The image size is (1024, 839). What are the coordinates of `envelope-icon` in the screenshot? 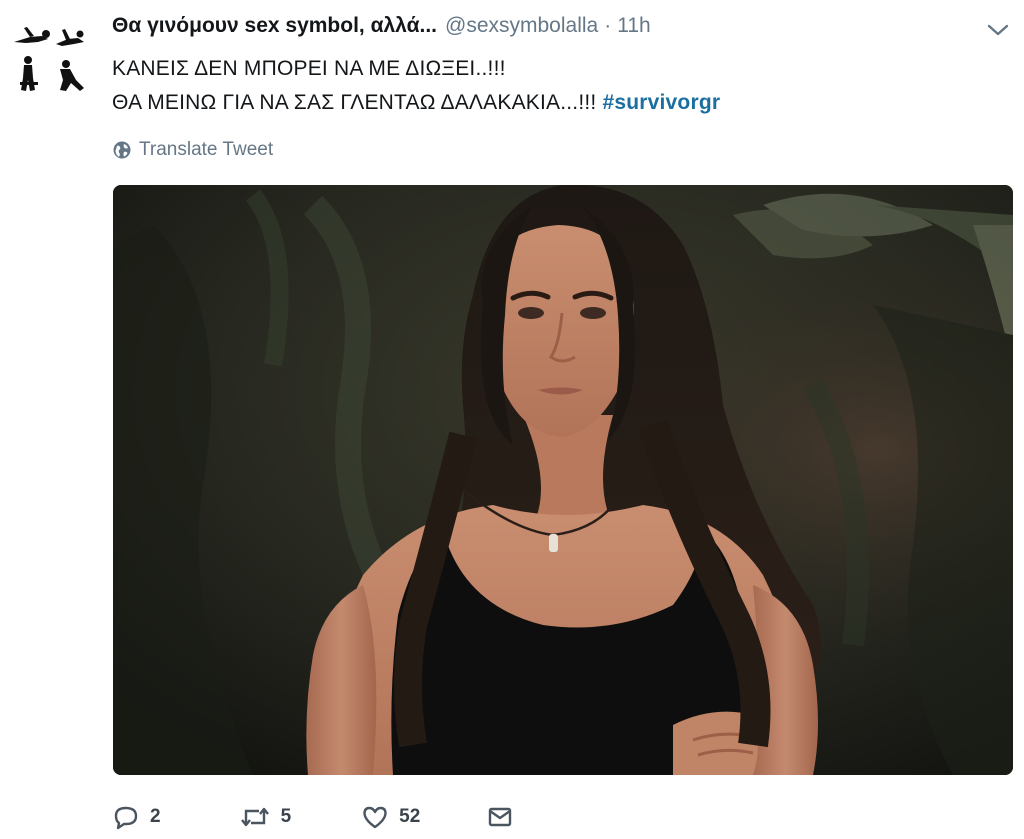 It's located at (500, 817).